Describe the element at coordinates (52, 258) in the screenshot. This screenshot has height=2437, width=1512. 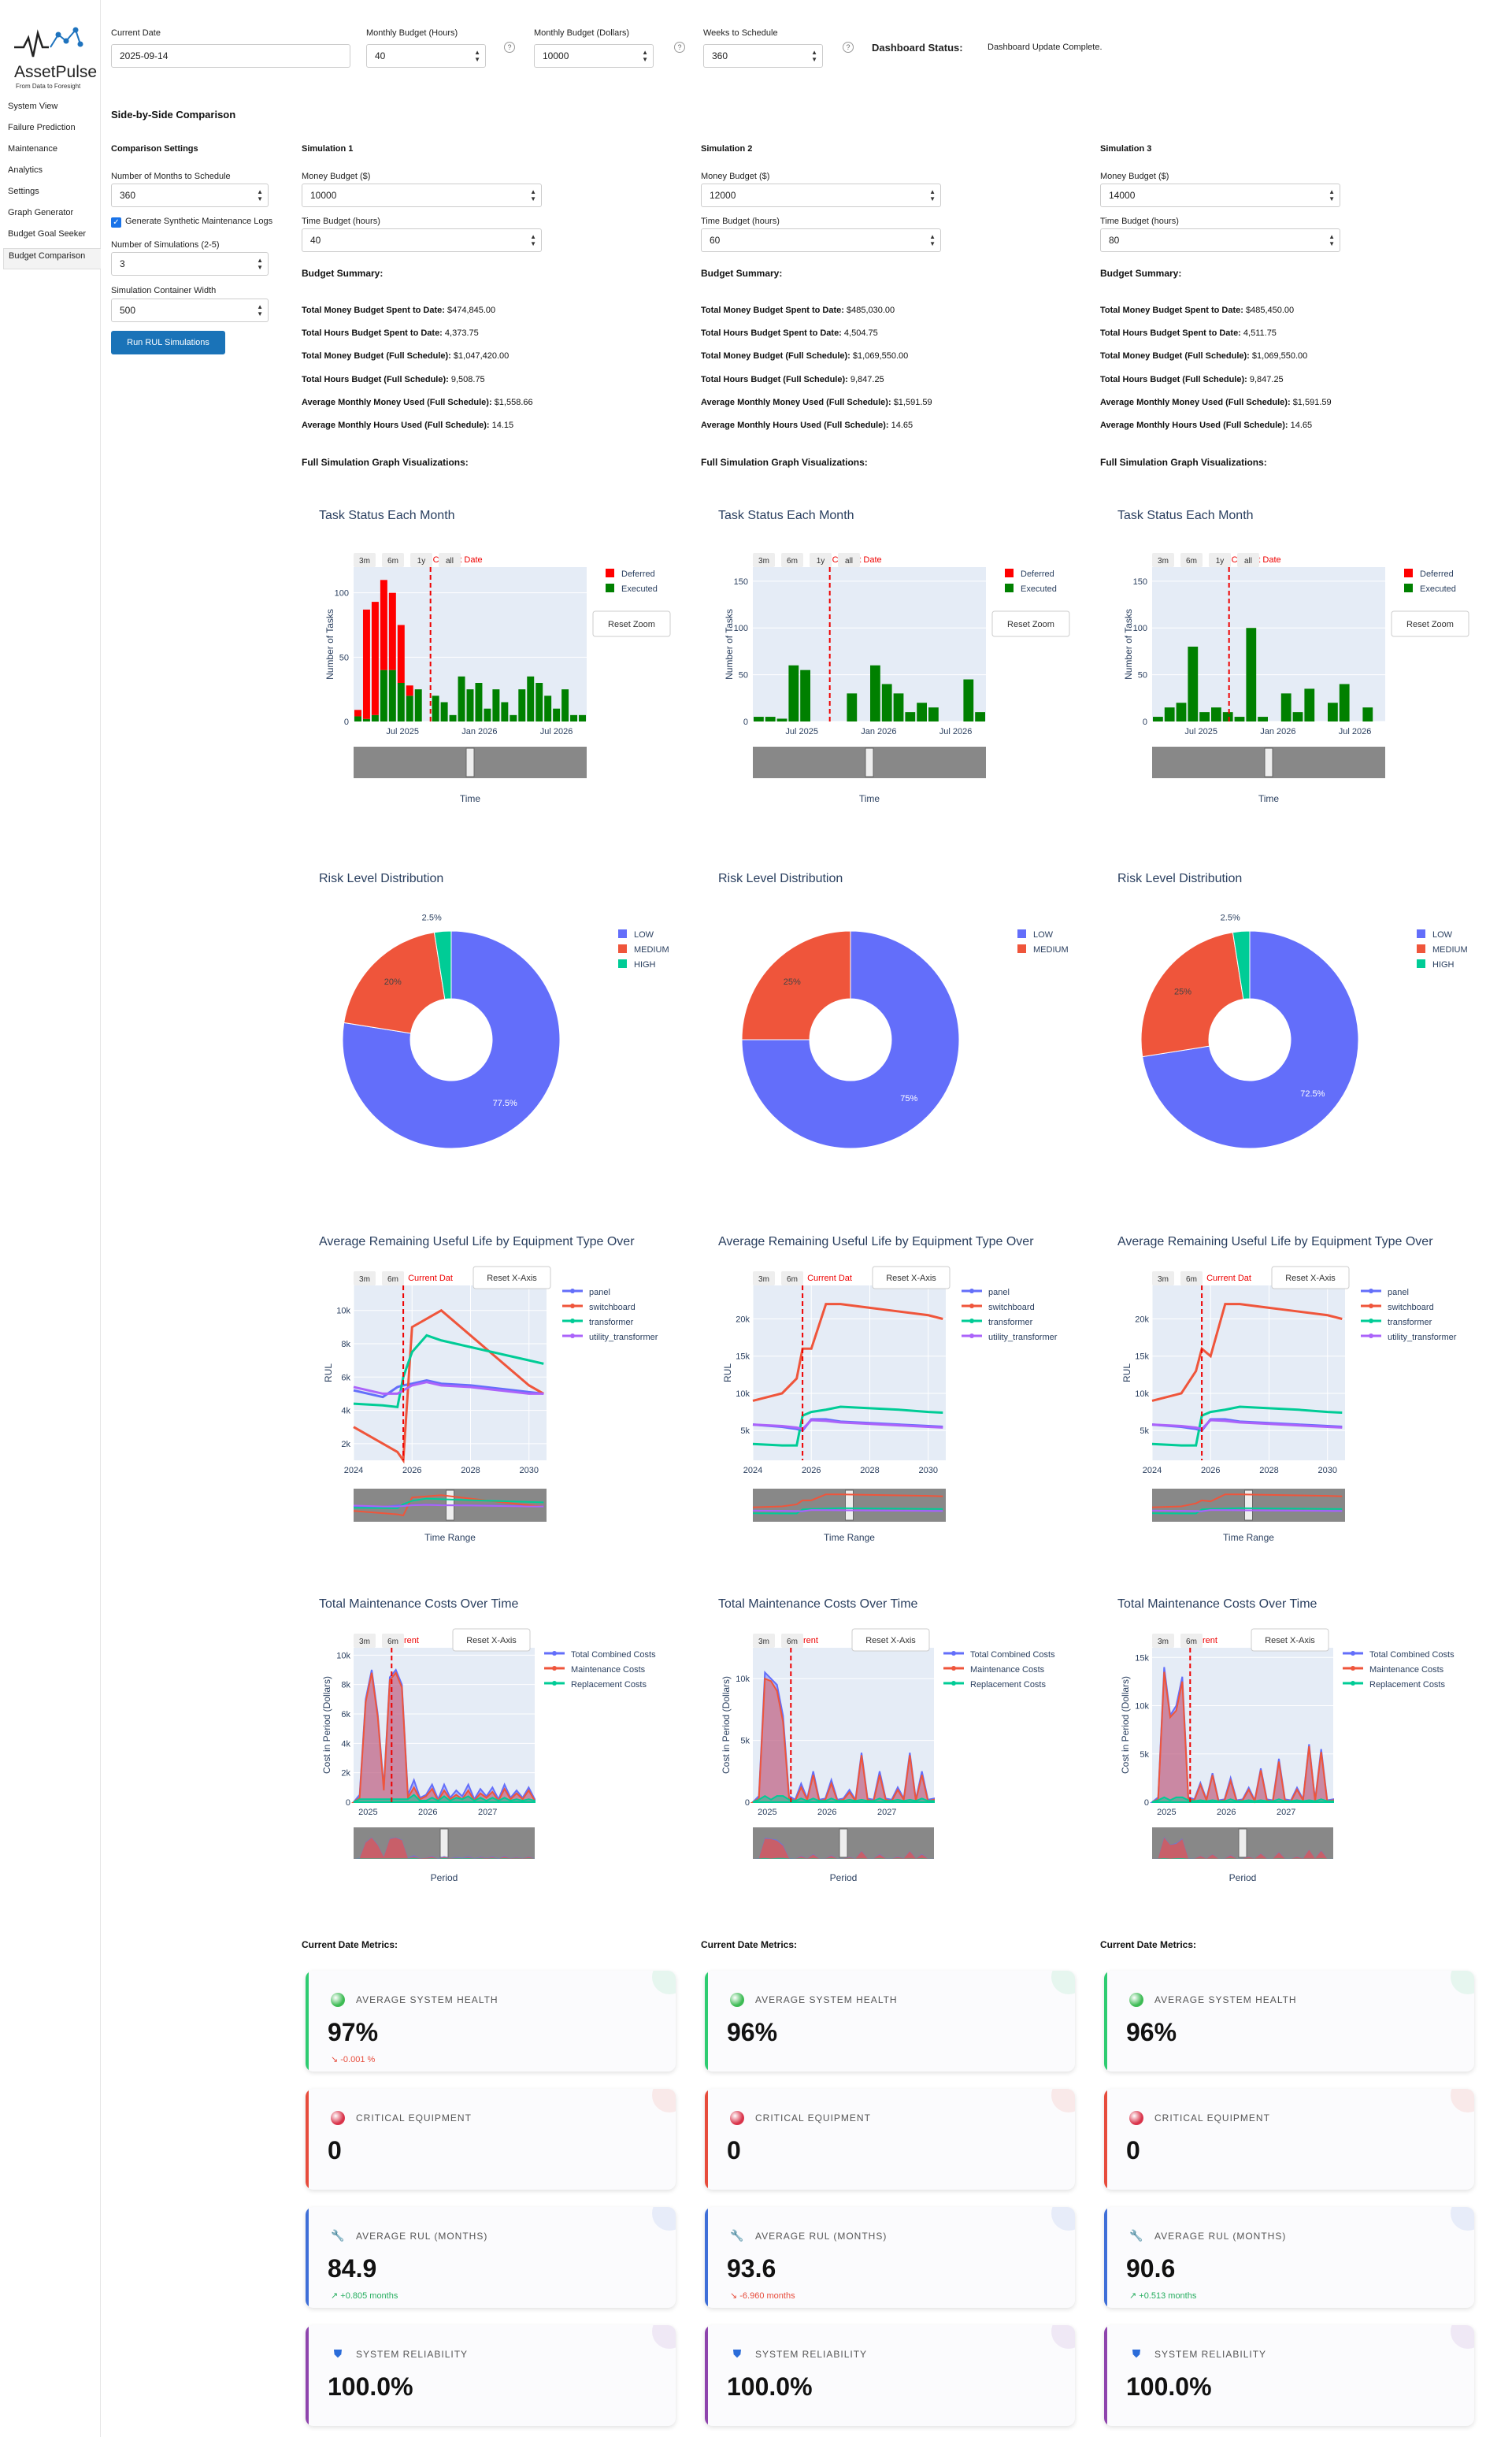
I see `nav-item-budget-comparison: Budget Comparison` at that location.